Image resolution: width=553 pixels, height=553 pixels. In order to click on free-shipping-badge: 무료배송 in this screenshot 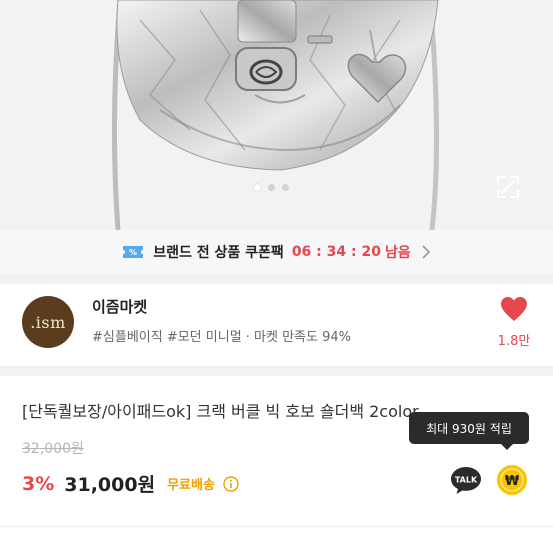, I will do `click(191, 485)`.